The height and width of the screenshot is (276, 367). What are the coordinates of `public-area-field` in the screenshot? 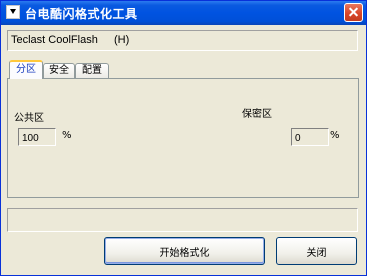 It's located at (37, 137).